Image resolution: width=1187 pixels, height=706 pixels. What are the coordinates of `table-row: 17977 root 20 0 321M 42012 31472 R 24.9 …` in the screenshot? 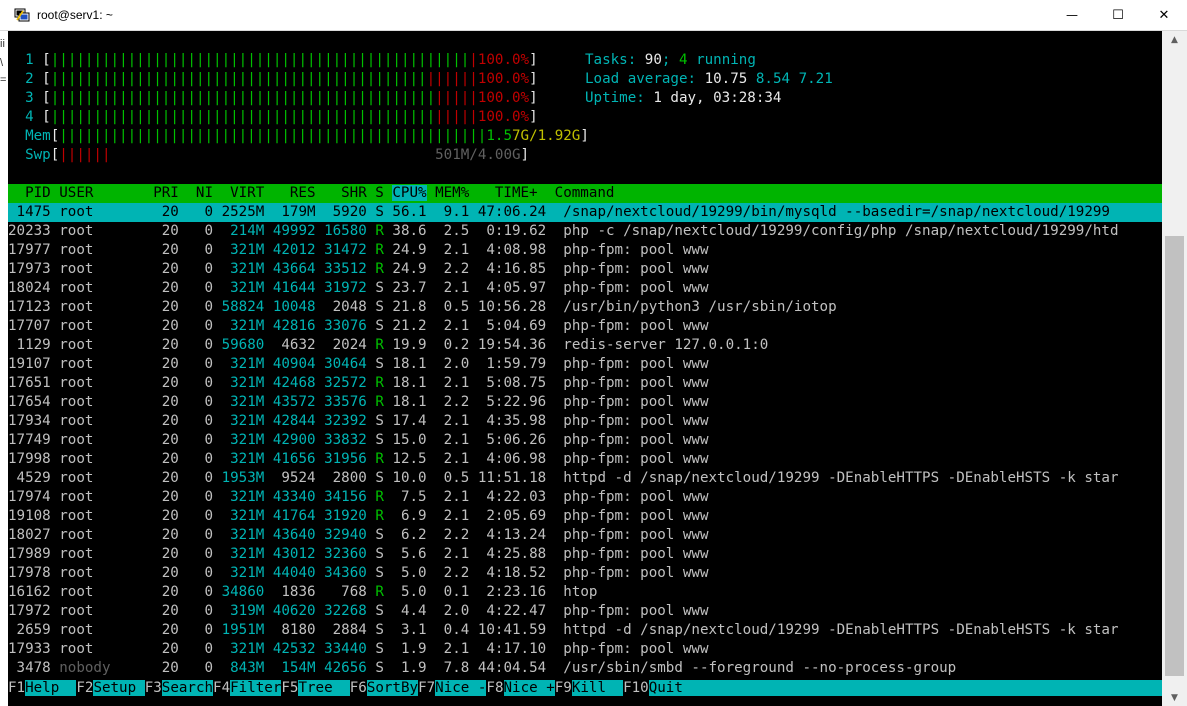 It's located at (358, 250).